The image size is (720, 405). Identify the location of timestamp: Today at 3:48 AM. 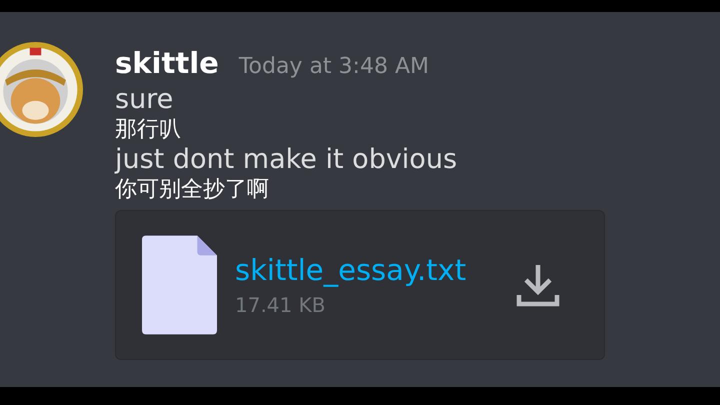
(333, 66).